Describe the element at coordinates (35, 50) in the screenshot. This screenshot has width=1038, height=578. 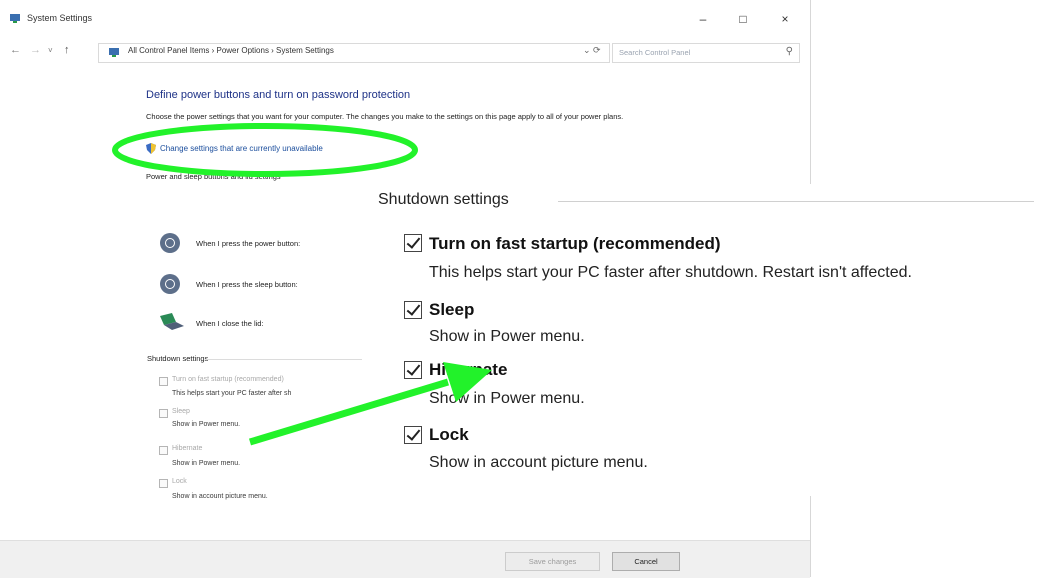
I see `forward-arrow-icon: →` at that location.